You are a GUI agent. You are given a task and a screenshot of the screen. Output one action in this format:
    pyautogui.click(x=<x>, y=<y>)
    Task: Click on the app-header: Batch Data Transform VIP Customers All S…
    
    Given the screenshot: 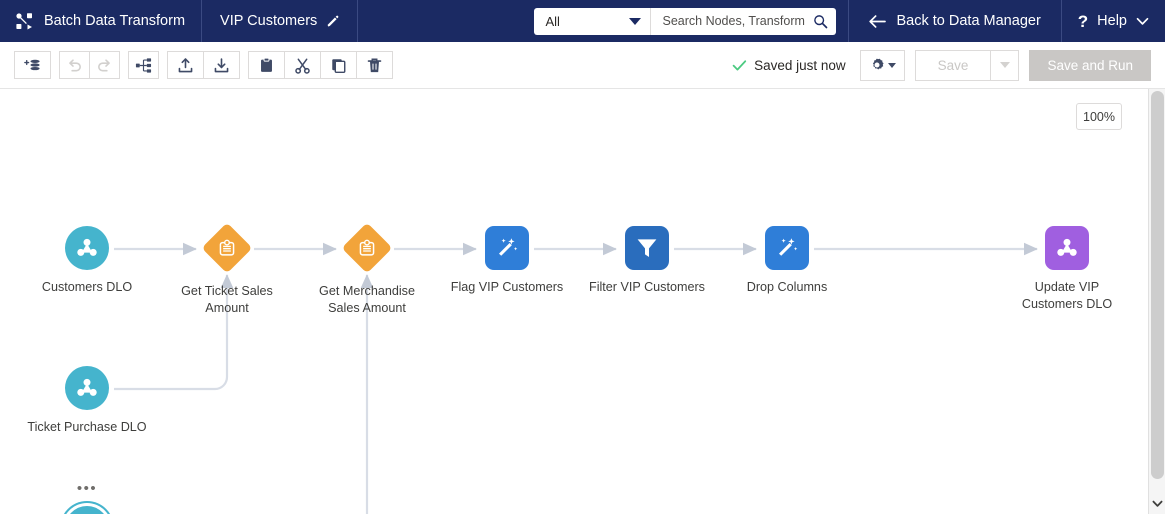 What is the action you would take?
    pyautogui.click(x=582, y=21)
    